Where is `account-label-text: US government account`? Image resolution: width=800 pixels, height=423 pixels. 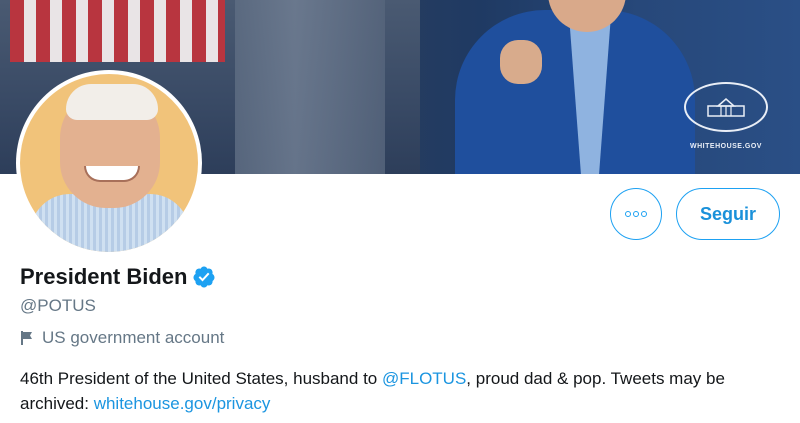 account-label-text: US government account is located at coordinates (133, 337).